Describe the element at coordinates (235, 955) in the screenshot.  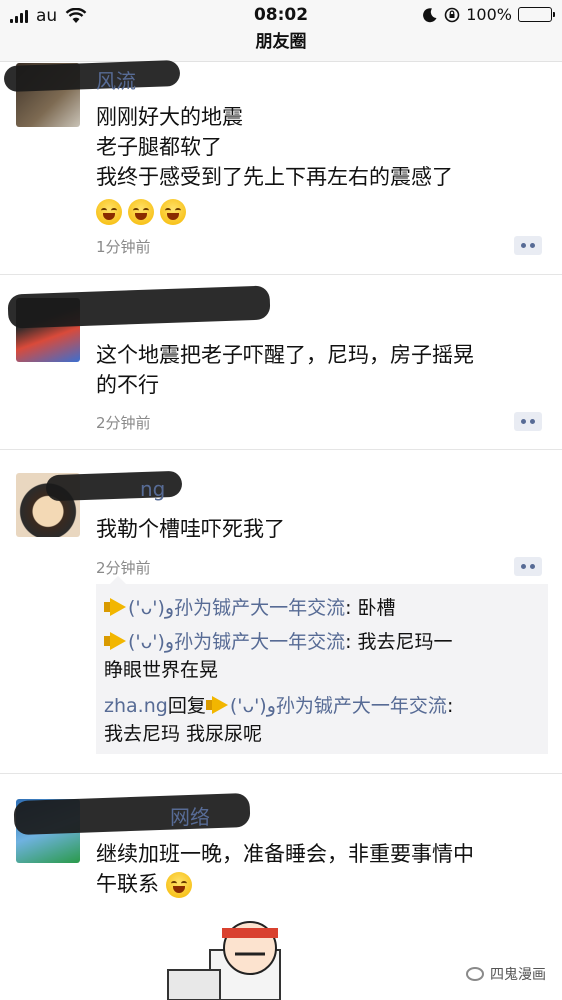
I see `cartoon-image` at that location.